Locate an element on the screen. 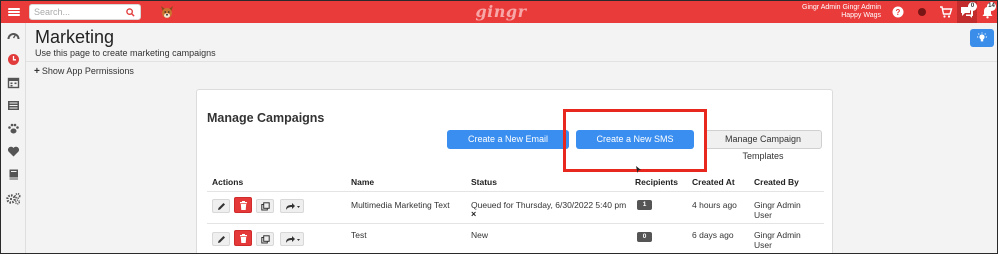  campaign-name: Test is located at coordinates (359, 235).